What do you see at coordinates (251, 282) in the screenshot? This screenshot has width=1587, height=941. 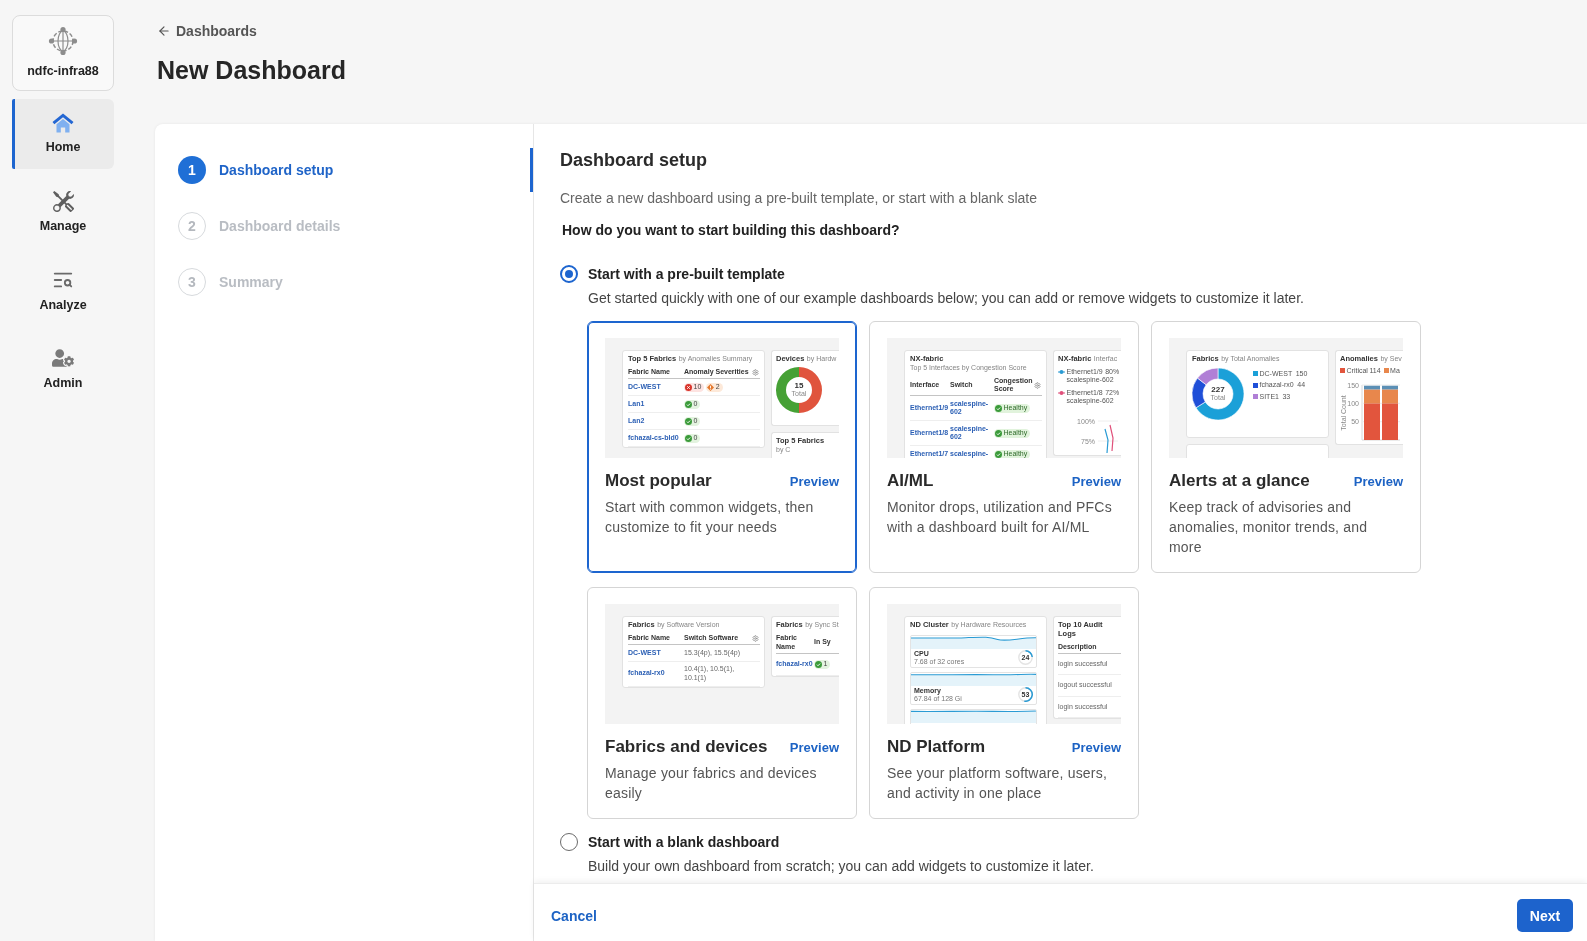 I see `step-label: Summary` at bounding box center [251, 282].